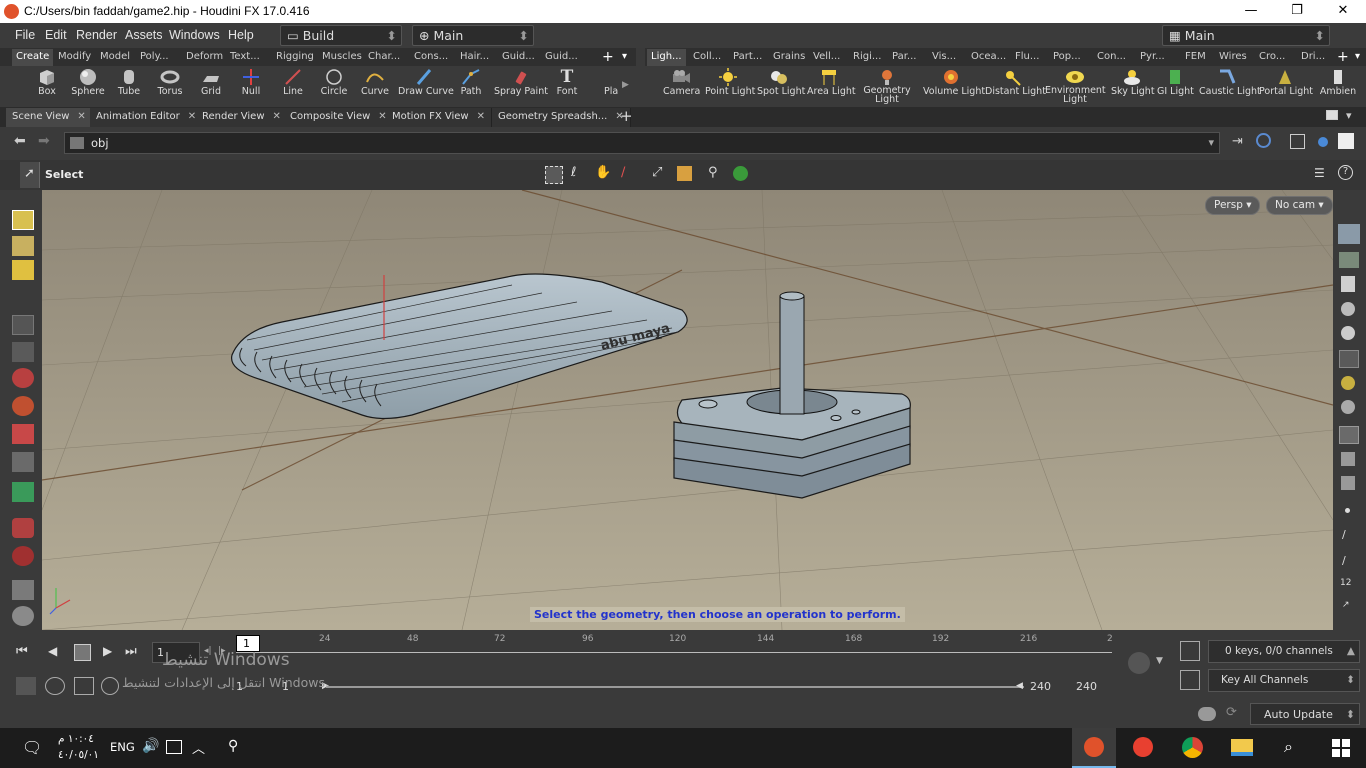 The image size is (1366, 768). Describe the element at coordinates (375, 81) in the screenshot. I see `tool-curve: Curve` at that location.